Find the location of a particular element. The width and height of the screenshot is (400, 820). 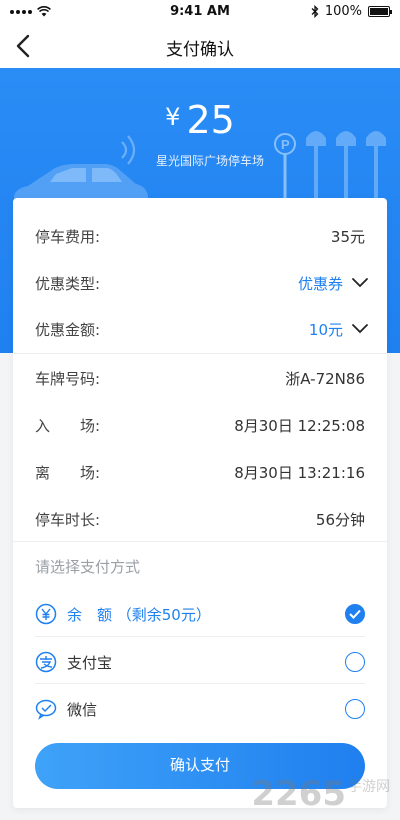

duration-label: 停车时长: is located at coordinates (68, 520).